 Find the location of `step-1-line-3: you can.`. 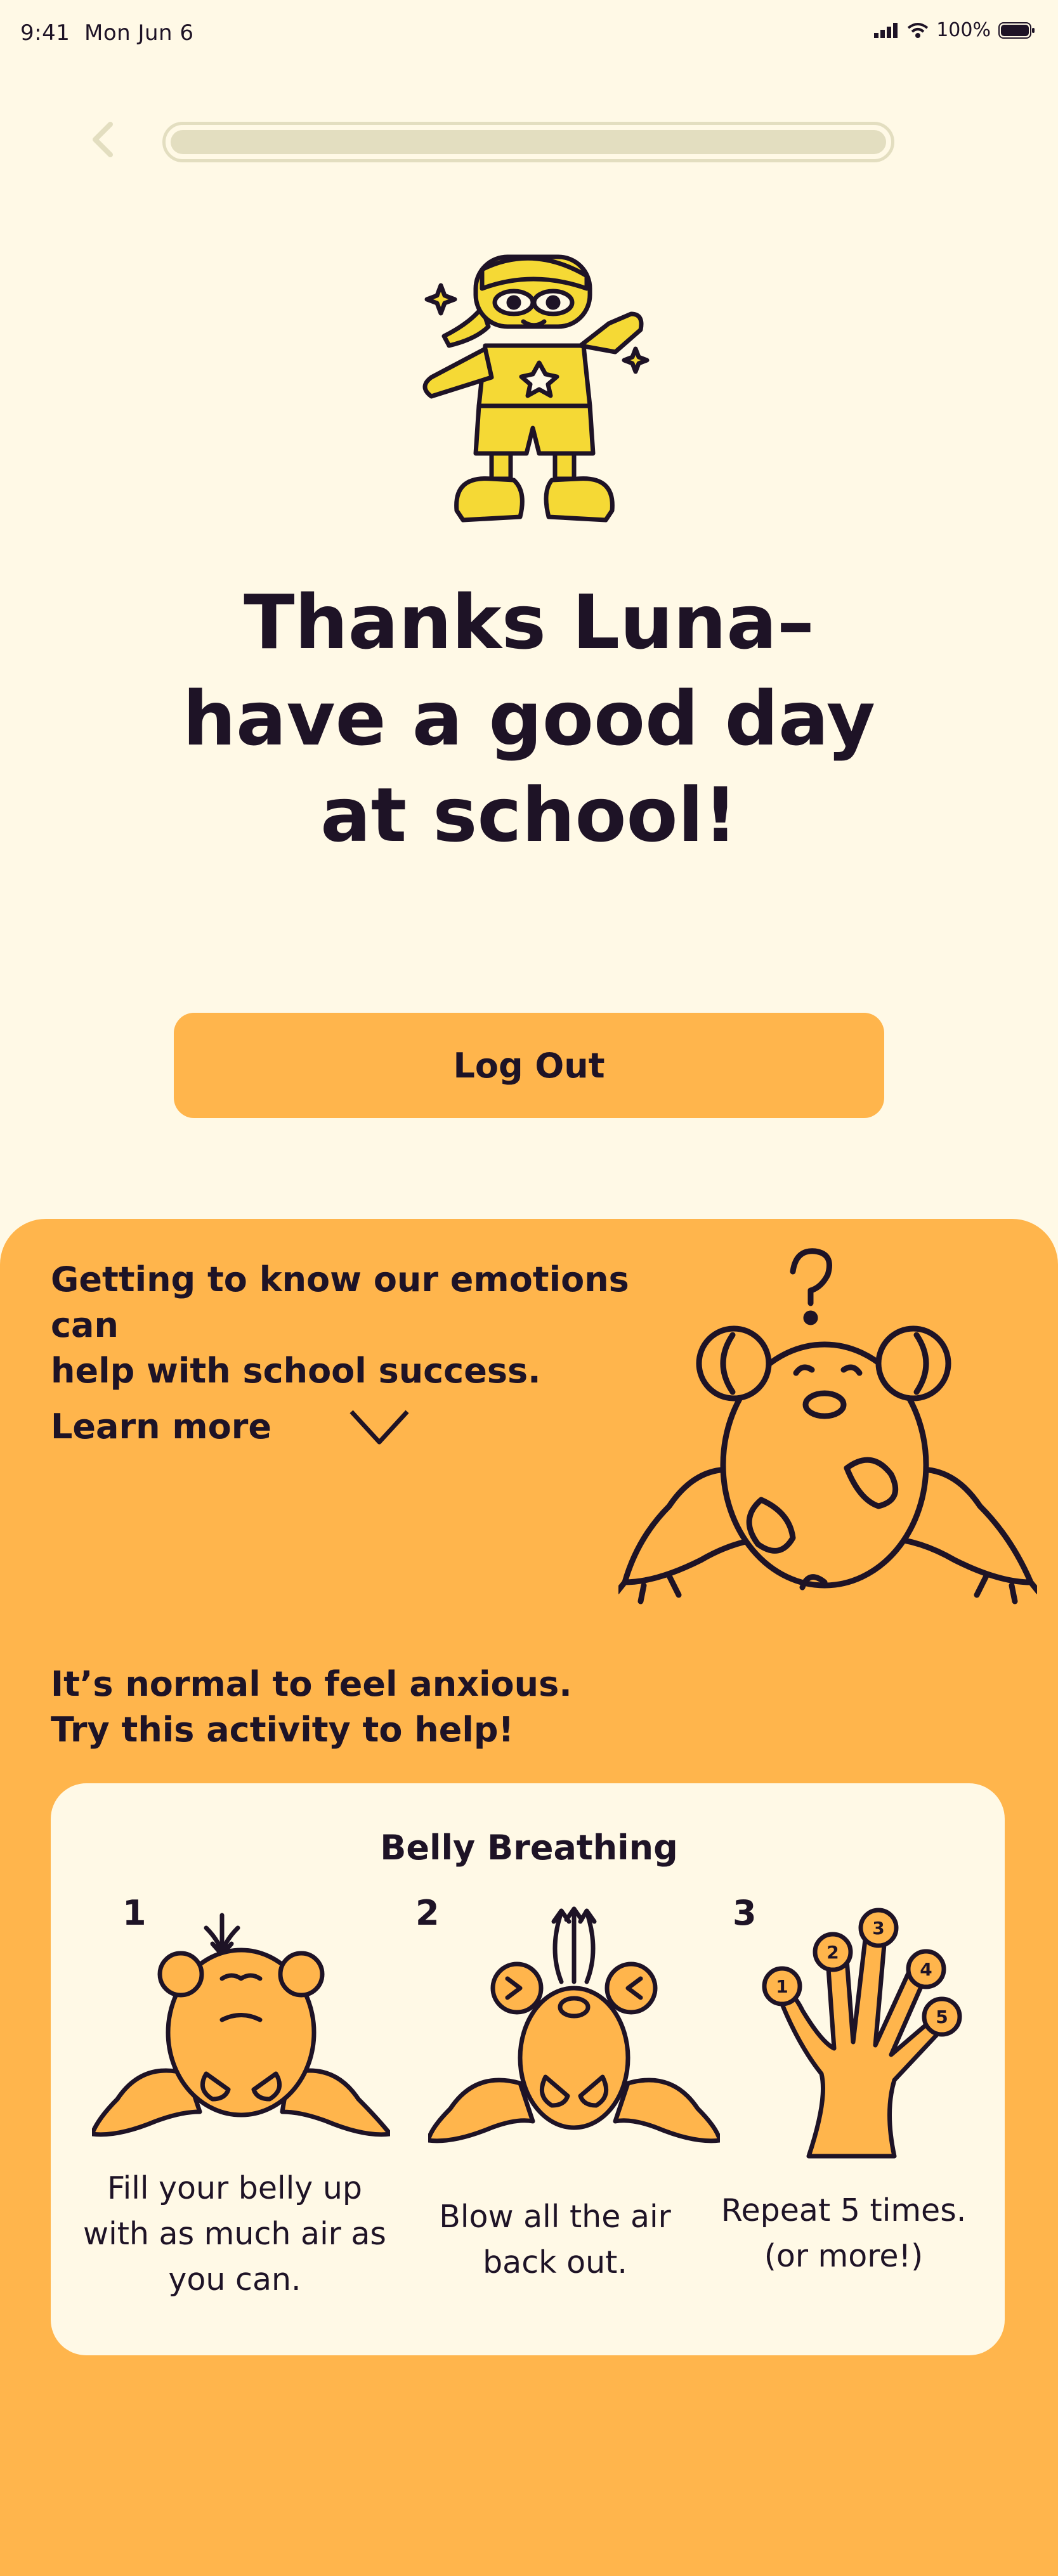

step-1-line-3: you can. is located at coordinates (234, 2279).